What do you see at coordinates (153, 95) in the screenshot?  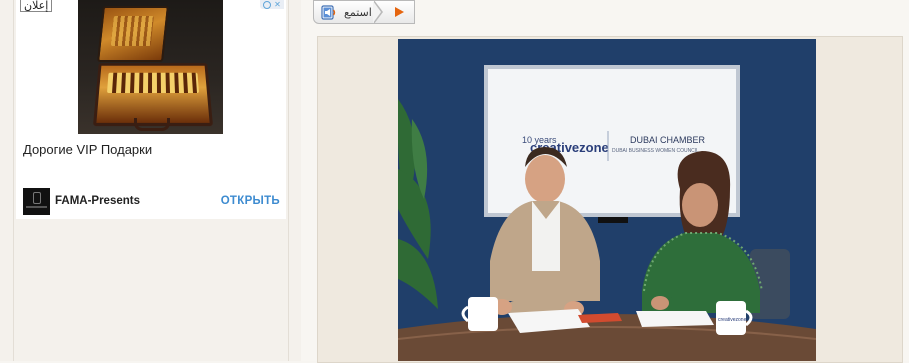 I see `case-body` at bounding box center [153, 95].